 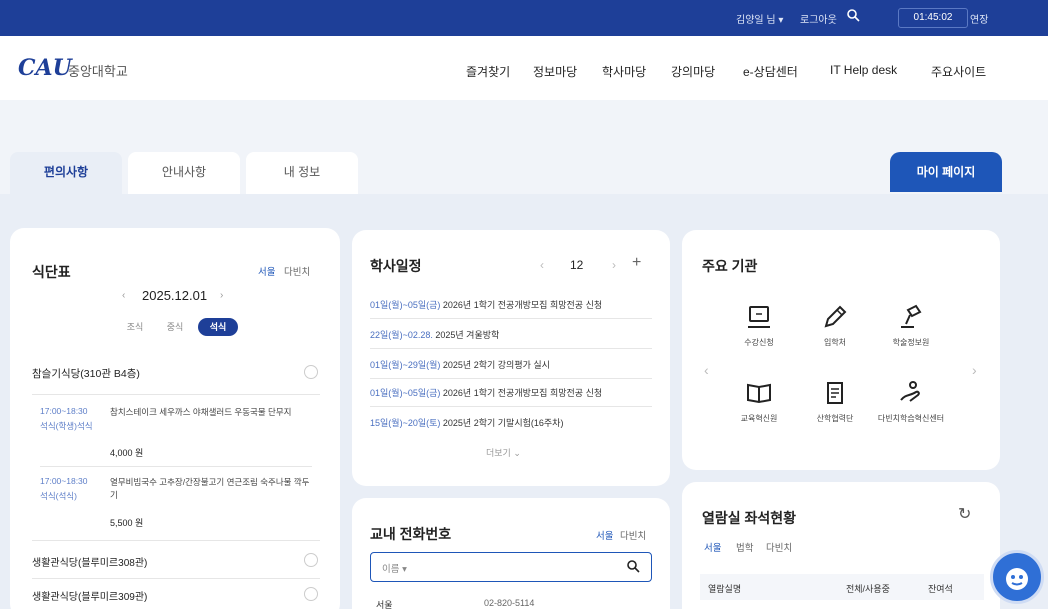 What do you see at coordinates (86, 373) in the screenshot?
I see `hall-name: 참슬기식당(310관 B4층)` at bounding box center [86, 373].